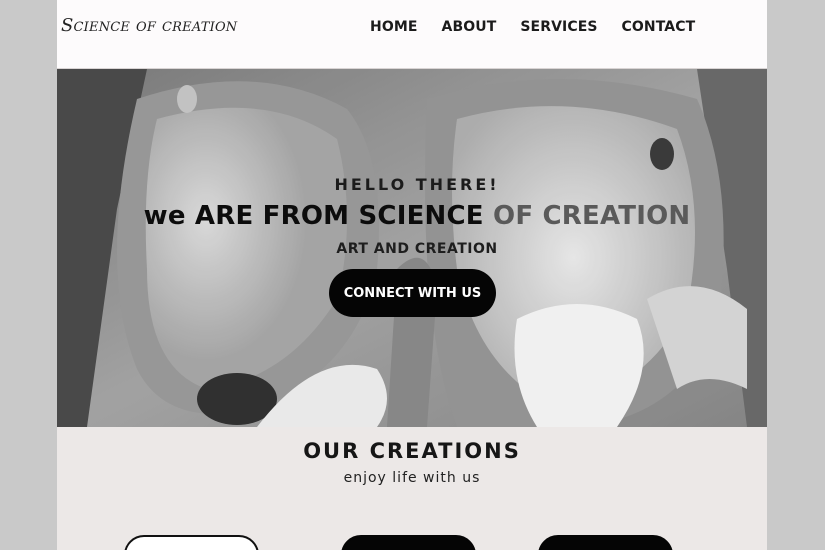 The width and height of the screenshot is (825, 550). Describe the element at coordinates (149, 25) in the screenshot. I see `site-logo: Science of creation` at that location.